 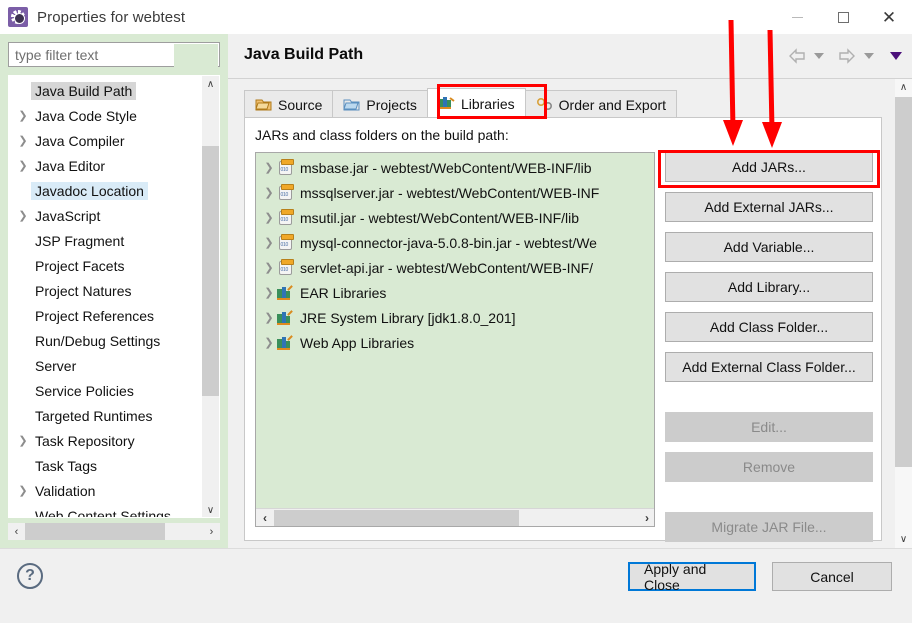 I want to click on page-title: Java Build Path, so click(x=304, y=54).